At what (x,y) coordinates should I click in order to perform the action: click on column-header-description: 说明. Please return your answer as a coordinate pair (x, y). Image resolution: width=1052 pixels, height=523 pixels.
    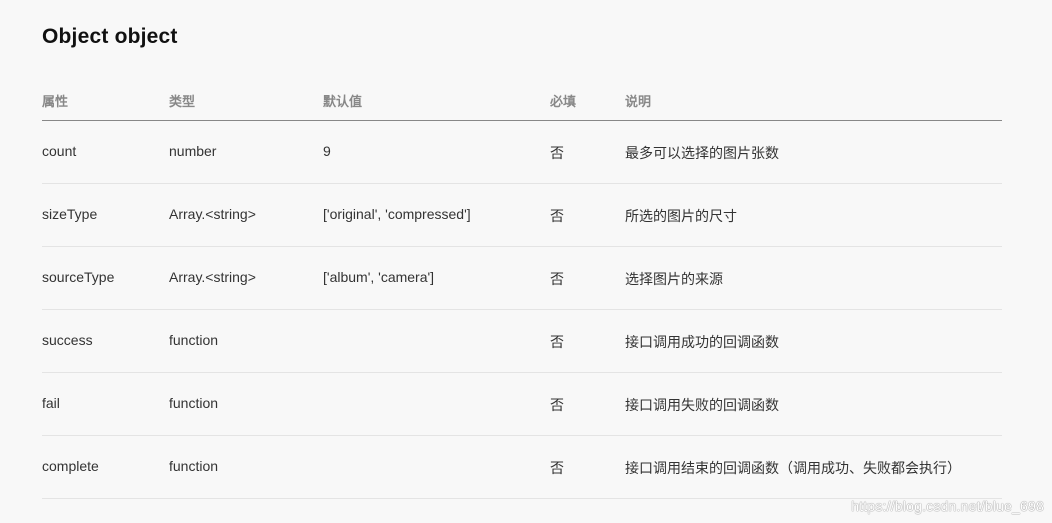
    Looking at the image, I should click on (638, 101).